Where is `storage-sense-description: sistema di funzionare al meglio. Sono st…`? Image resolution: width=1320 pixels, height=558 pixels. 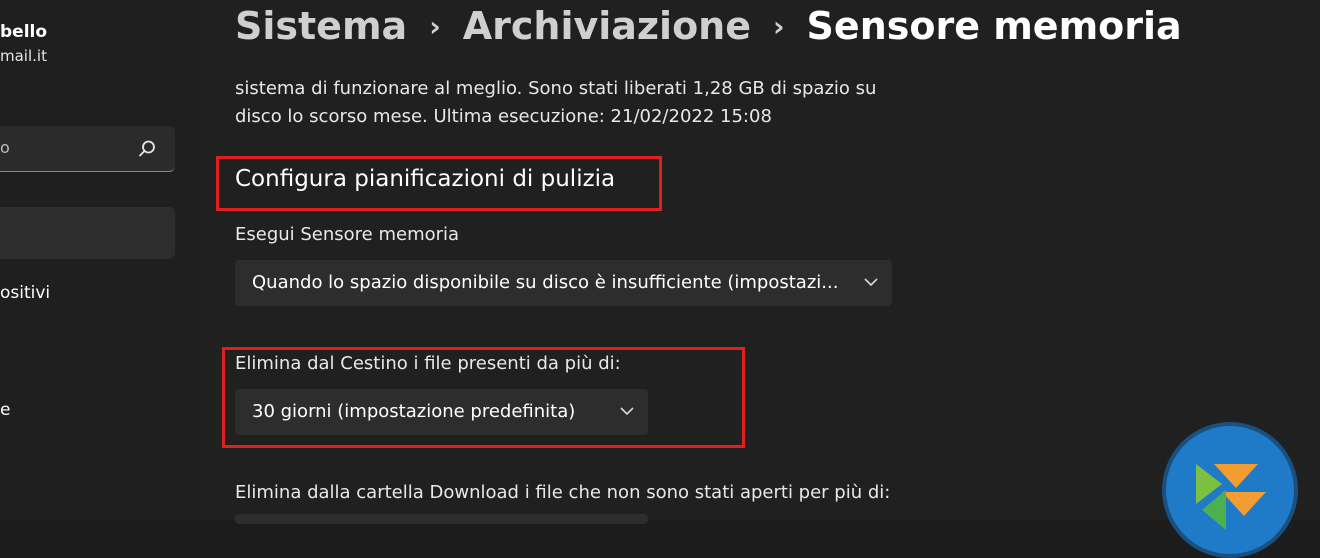 storage-sense-description: sistema di funzionare al meglio. Sono st… is located at coordinates (556, 102).